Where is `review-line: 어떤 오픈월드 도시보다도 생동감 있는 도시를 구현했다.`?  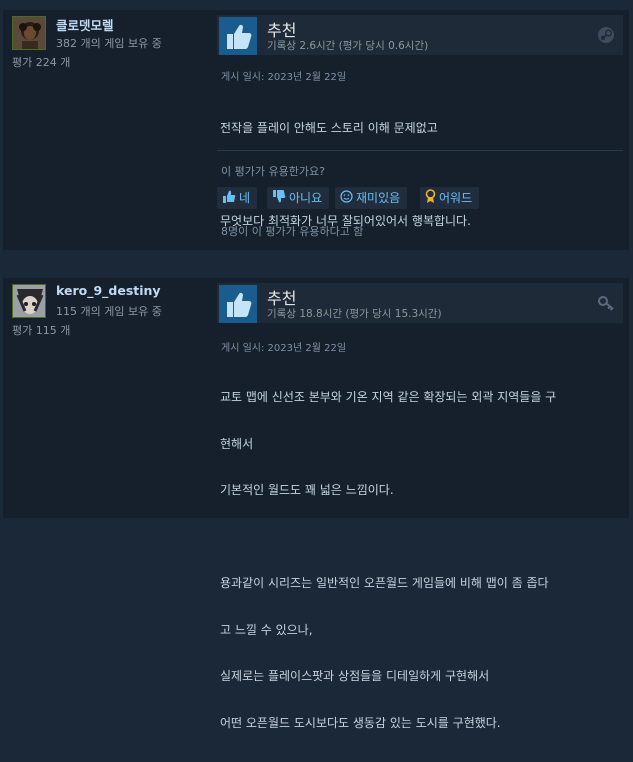 review-line: 어떤 오픈월드 도시보다도 생동감 있는 도시를 구현했다. is located at coordinates (360, 722).